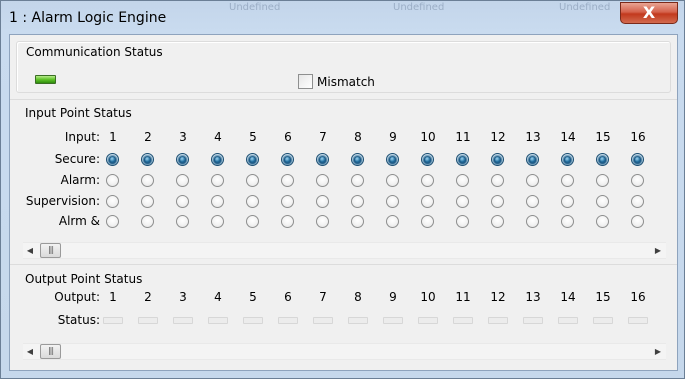 This screenshot has width=685, height=379. What do you see at coordinates (305, 81) in the screenshot?
I see `mismatch-checkbox` at bounding box center [305, 81].